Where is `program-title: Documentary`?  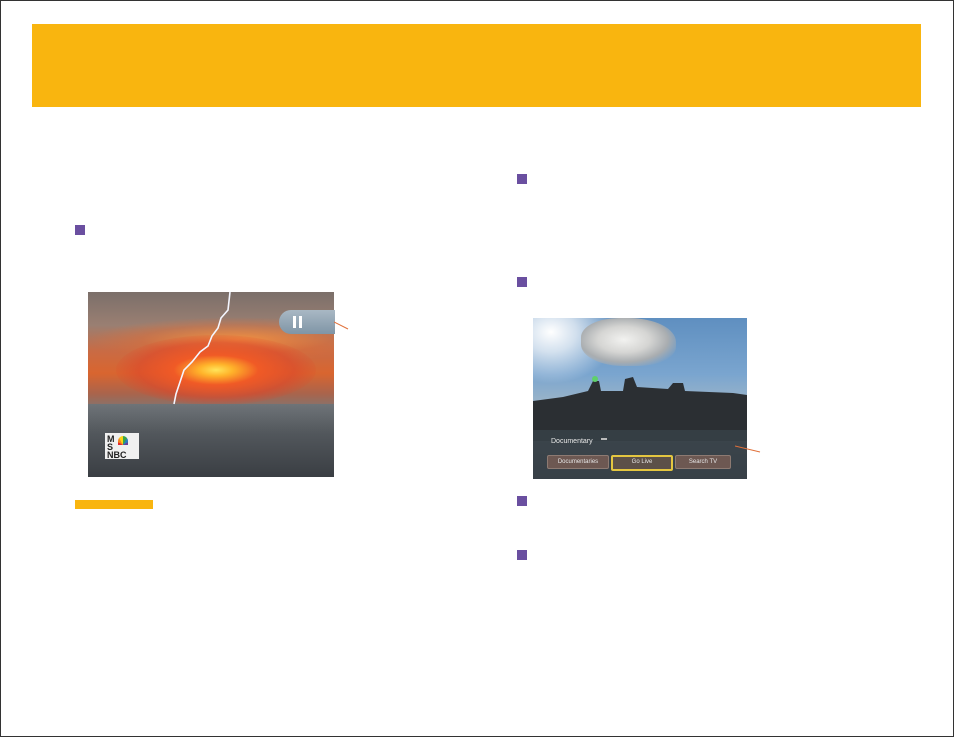 program-title: Documentary is located at coordinates (572, 441).